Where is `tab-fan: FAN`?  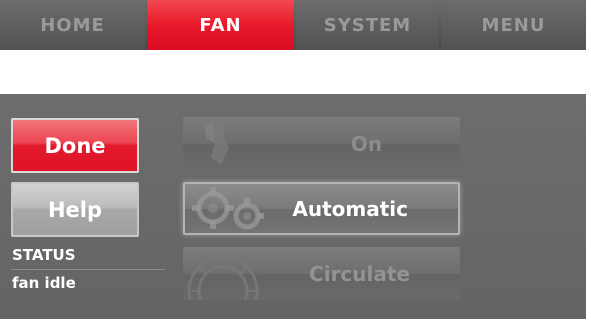 tab-fan: FAN is located at coordinates (220, 25).